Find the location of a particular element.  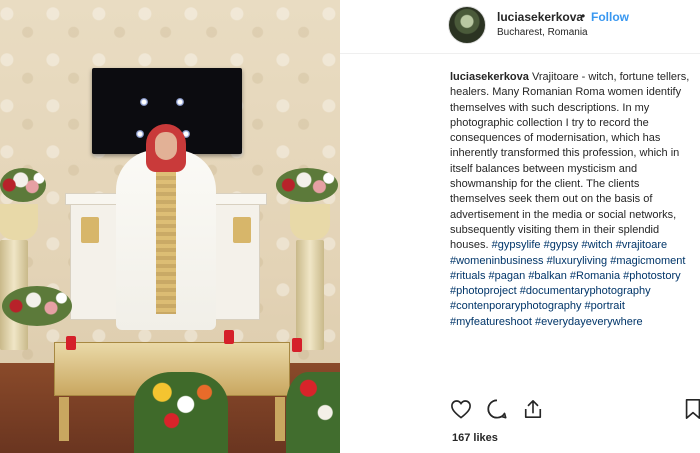

photo-dress-trim is located at coordinates (166, 239).